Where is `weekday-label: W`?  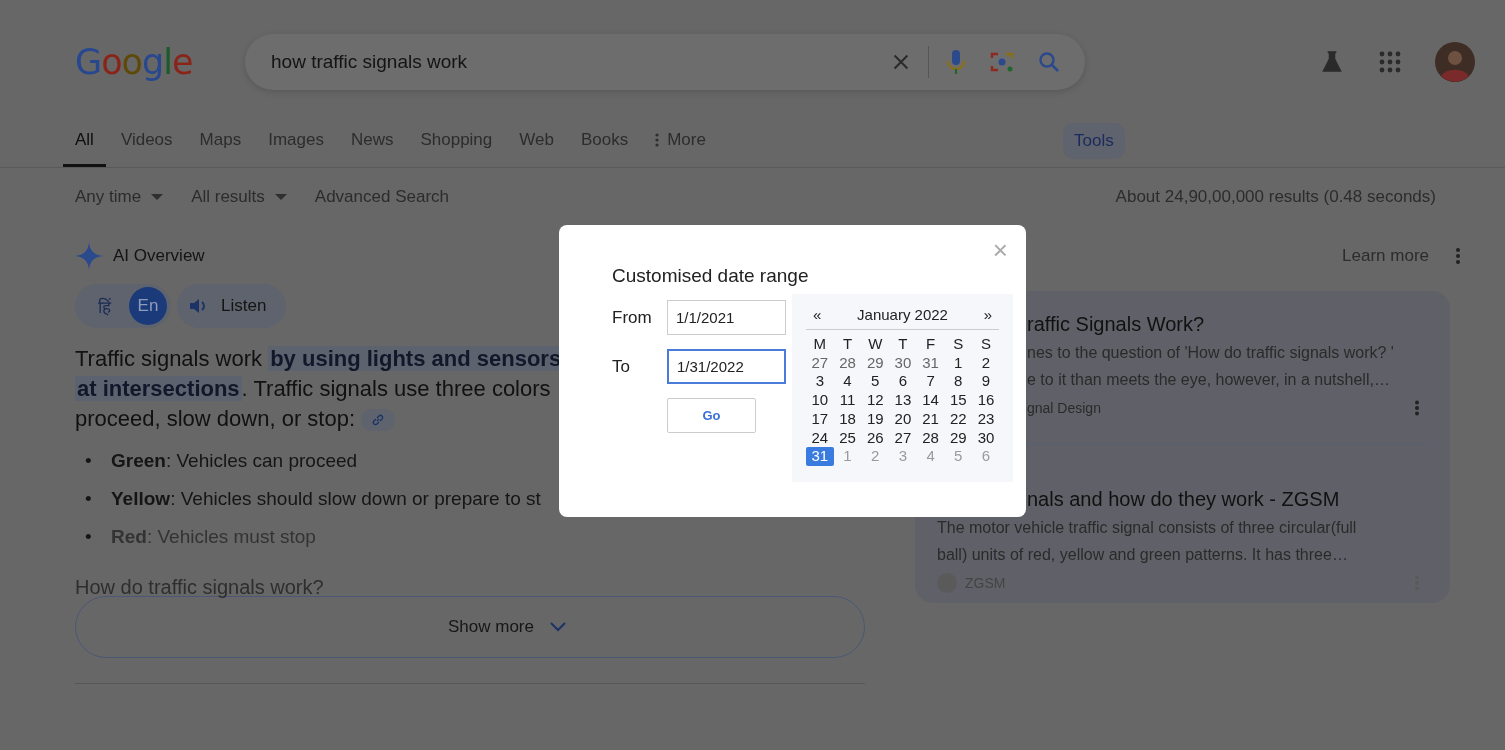 weekday-label: W is located at coordinates (875, 344).